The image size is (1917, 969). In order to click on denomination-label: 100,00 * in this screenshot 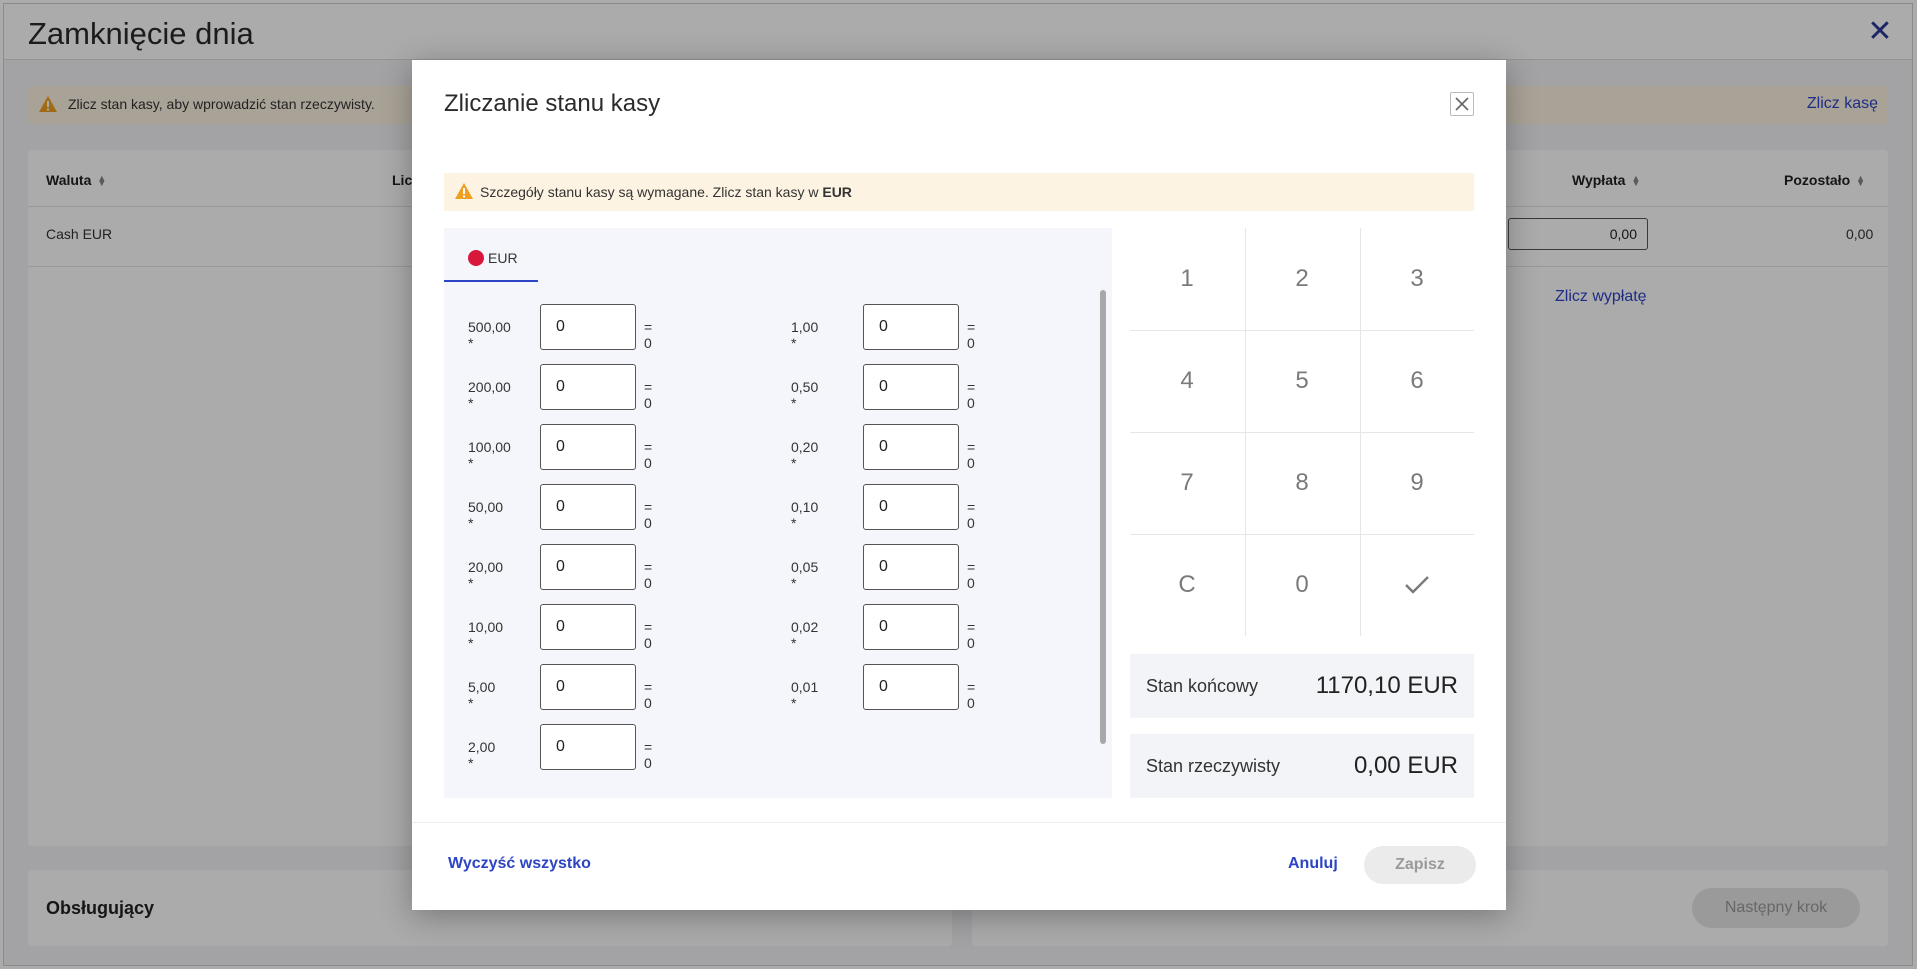, I will do `click(489, 455)`.